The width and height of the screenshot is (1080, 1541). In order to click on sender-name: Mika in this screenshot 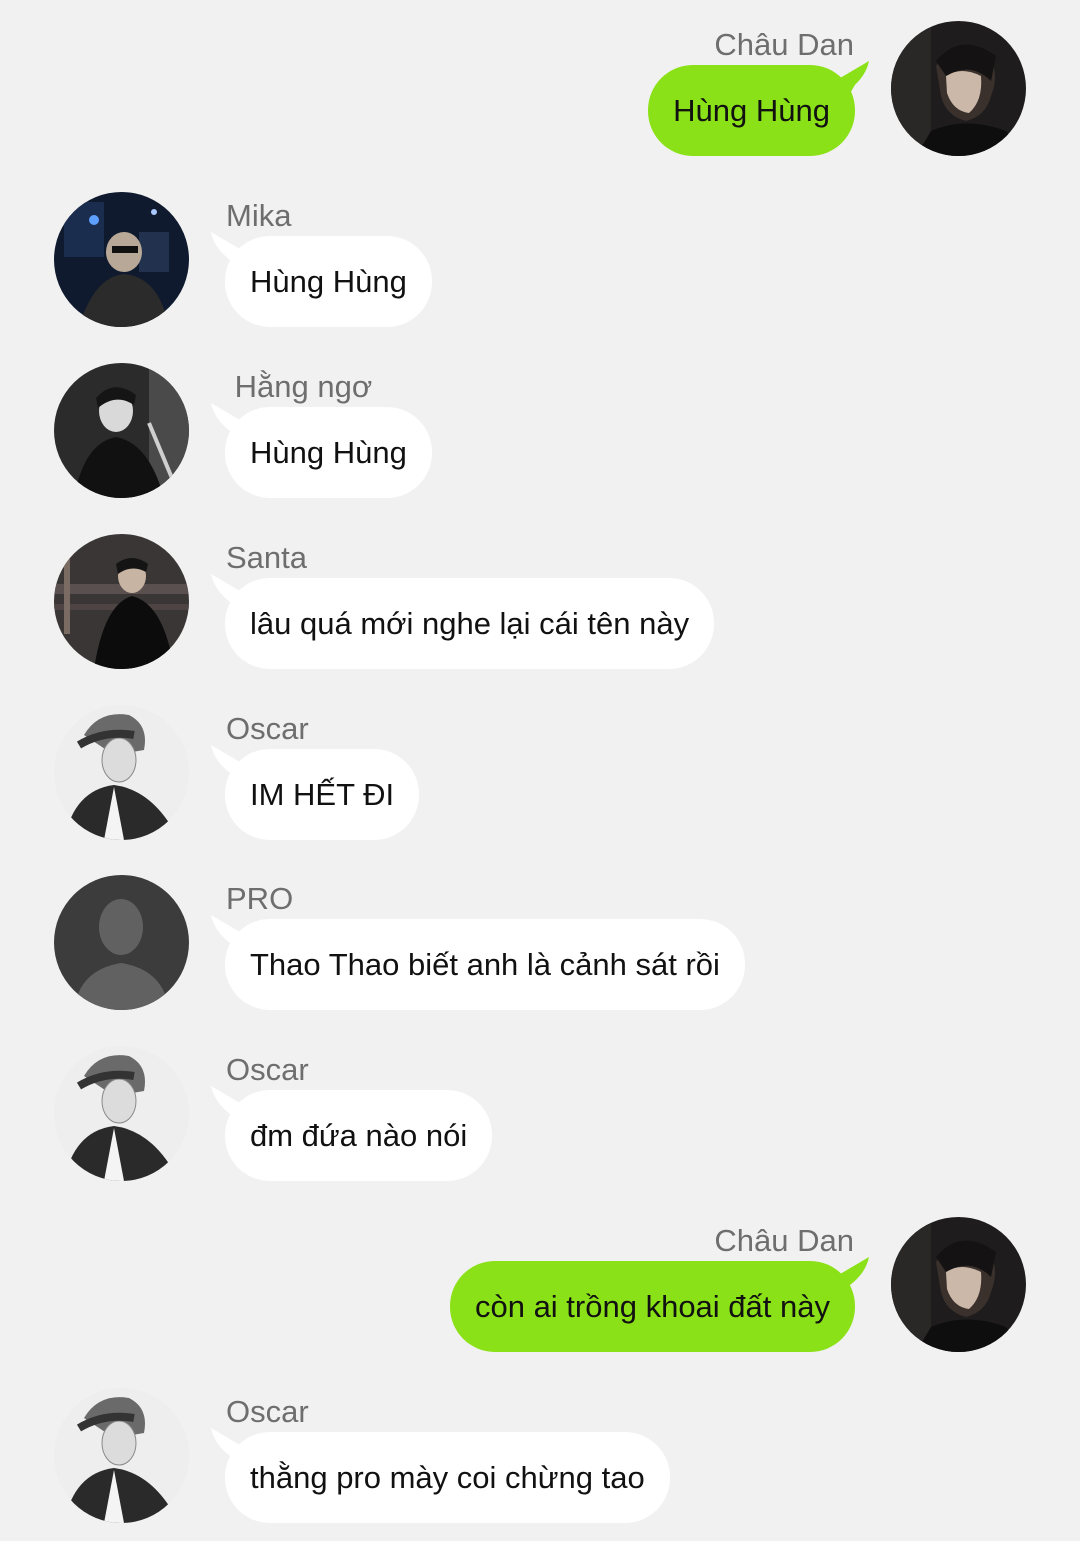, I will do `click(259, 215)`.